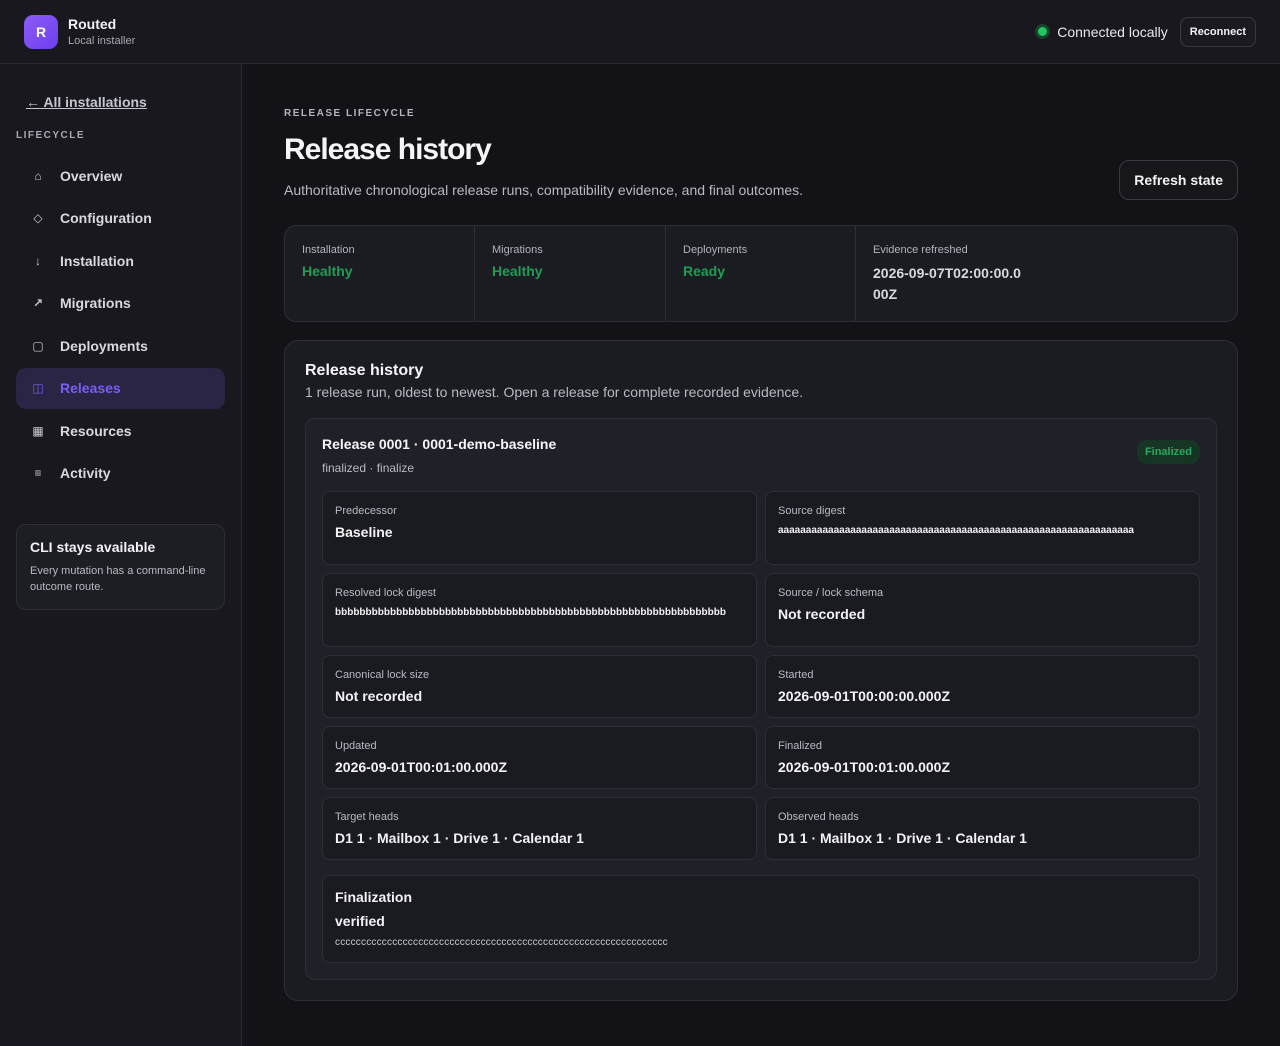 The image size is (1280, 1046). I want to click on sidebar-item-overview: ⌂ Overview, so click(120, 175).